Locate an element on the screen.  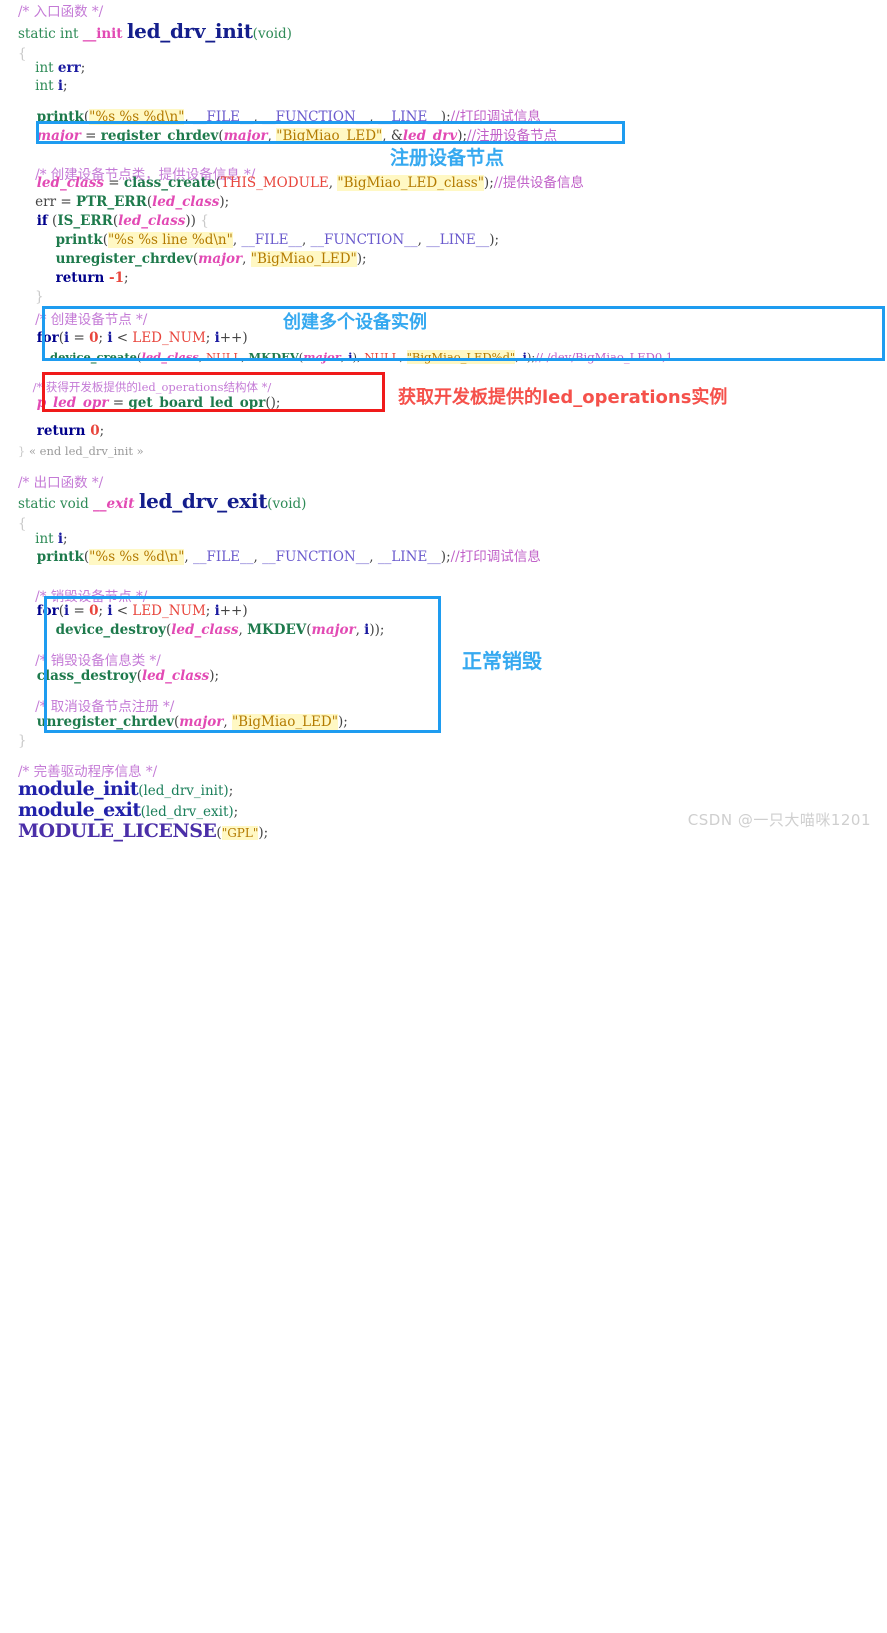
code-line: /* 入口函数 */ is located at coordinates (51, 12).